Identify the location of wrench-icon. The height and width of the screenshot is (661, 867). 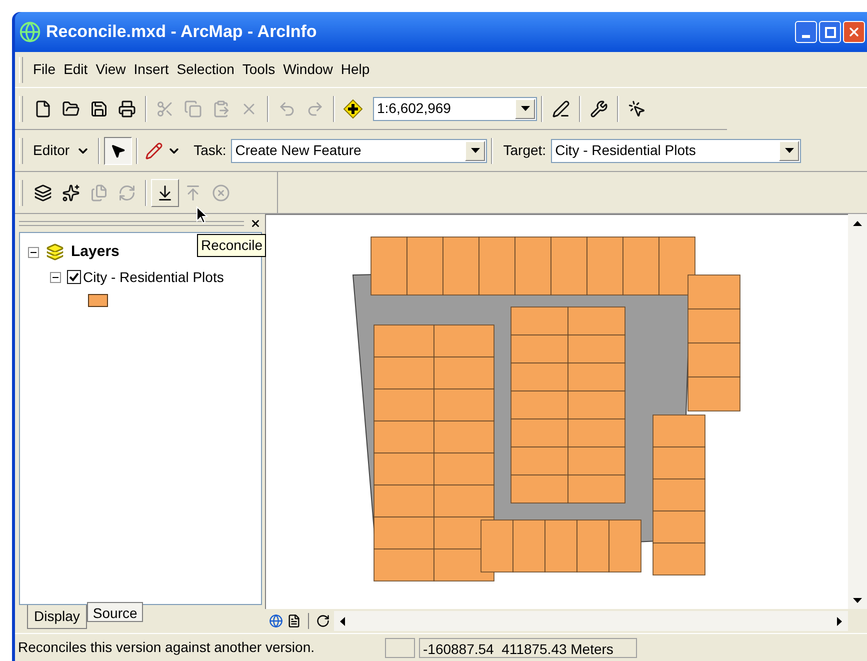
(599, 109).